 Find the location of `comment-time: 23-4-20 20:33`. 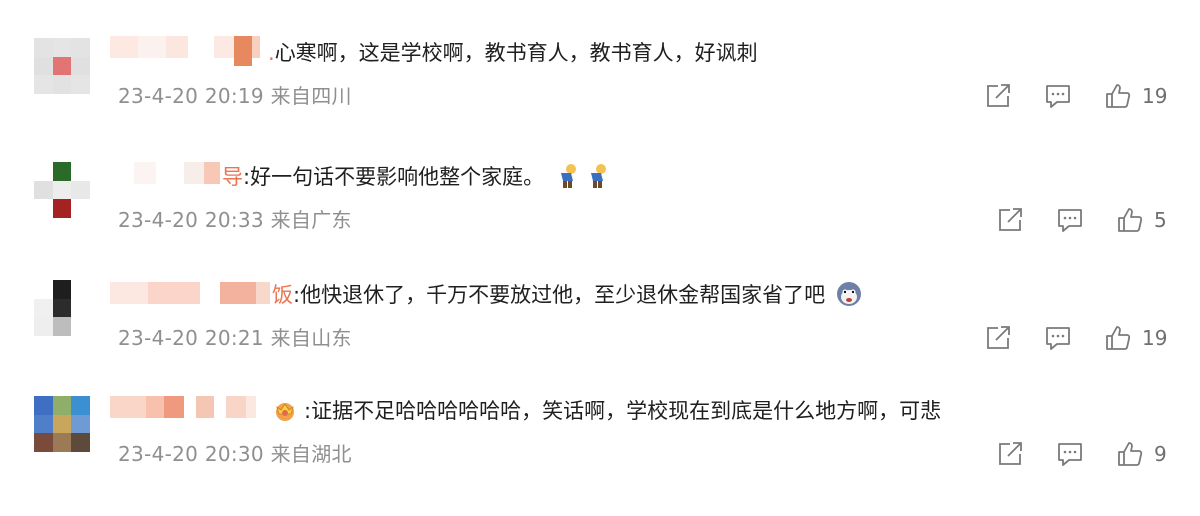

comment-time: 23-4-20 20:33 is located at coordinates (191, 220).